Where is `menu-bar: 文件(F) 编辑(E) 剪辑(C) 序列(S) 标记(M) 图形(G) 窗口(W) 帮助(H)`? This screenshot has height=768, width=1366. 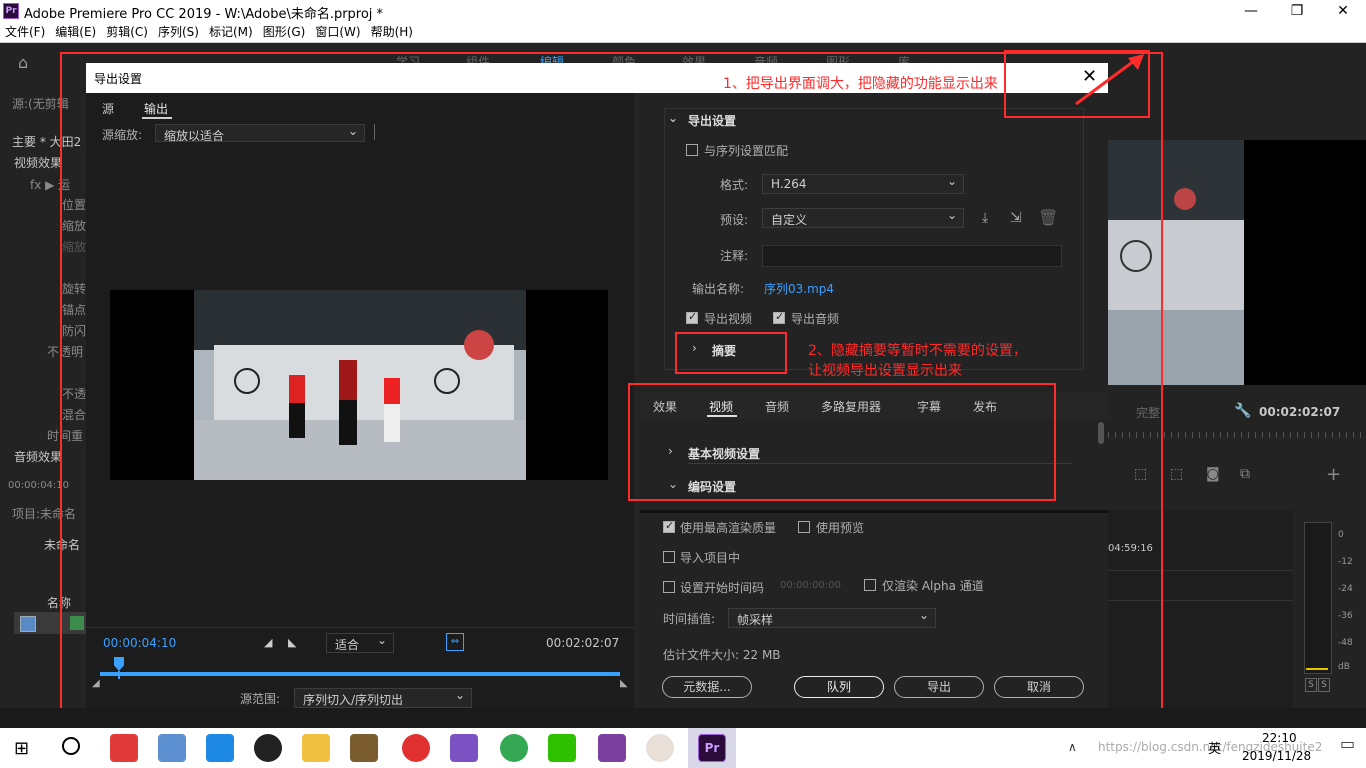
menu-bar: 文件(F) 编辑(E) 剪辑(C) 序列(S) 标记(M) 图形(G) 窗口(W) 帮助(H) is located at coordinates (683, 32).